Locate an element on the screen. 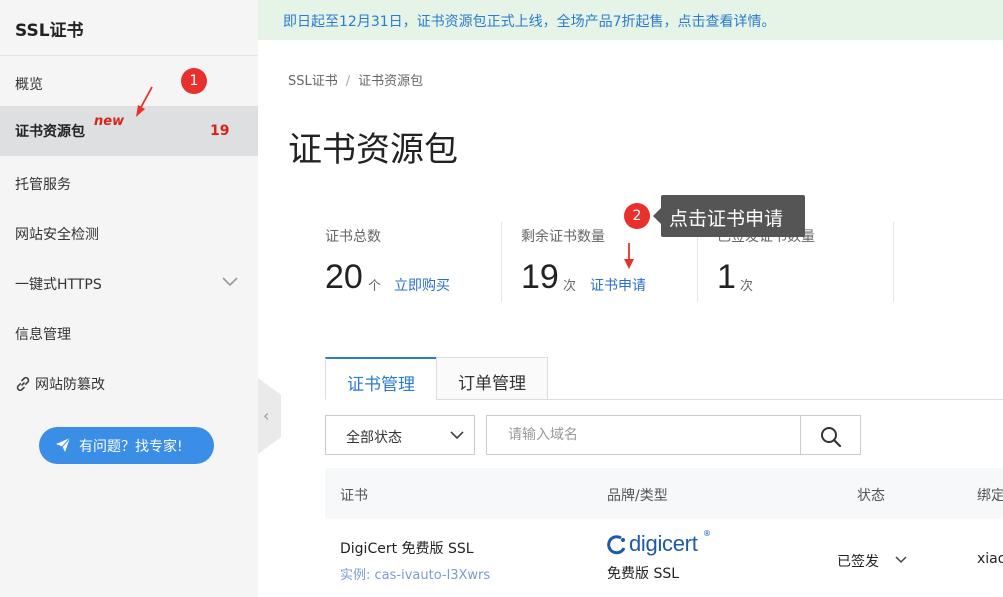 The image size is (1003, 597). sidebar-item-security-scan: 网站安全检测 is located at coordinates (129, 234).